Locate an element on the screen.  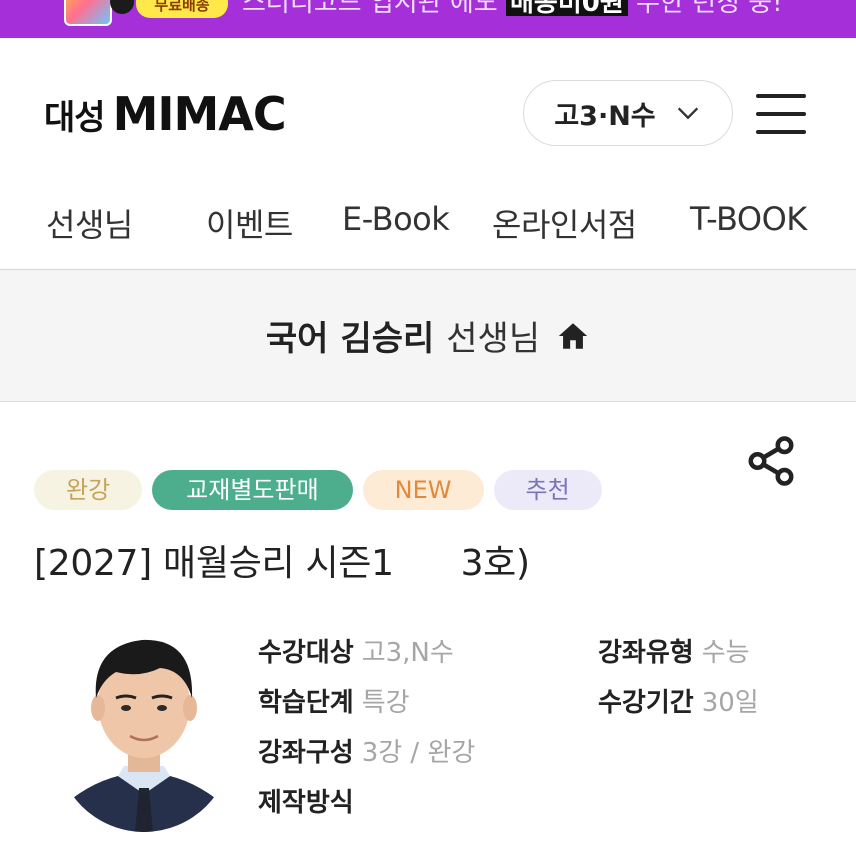
info-period-label: 수강기간 is located at coordinates (646, 703).